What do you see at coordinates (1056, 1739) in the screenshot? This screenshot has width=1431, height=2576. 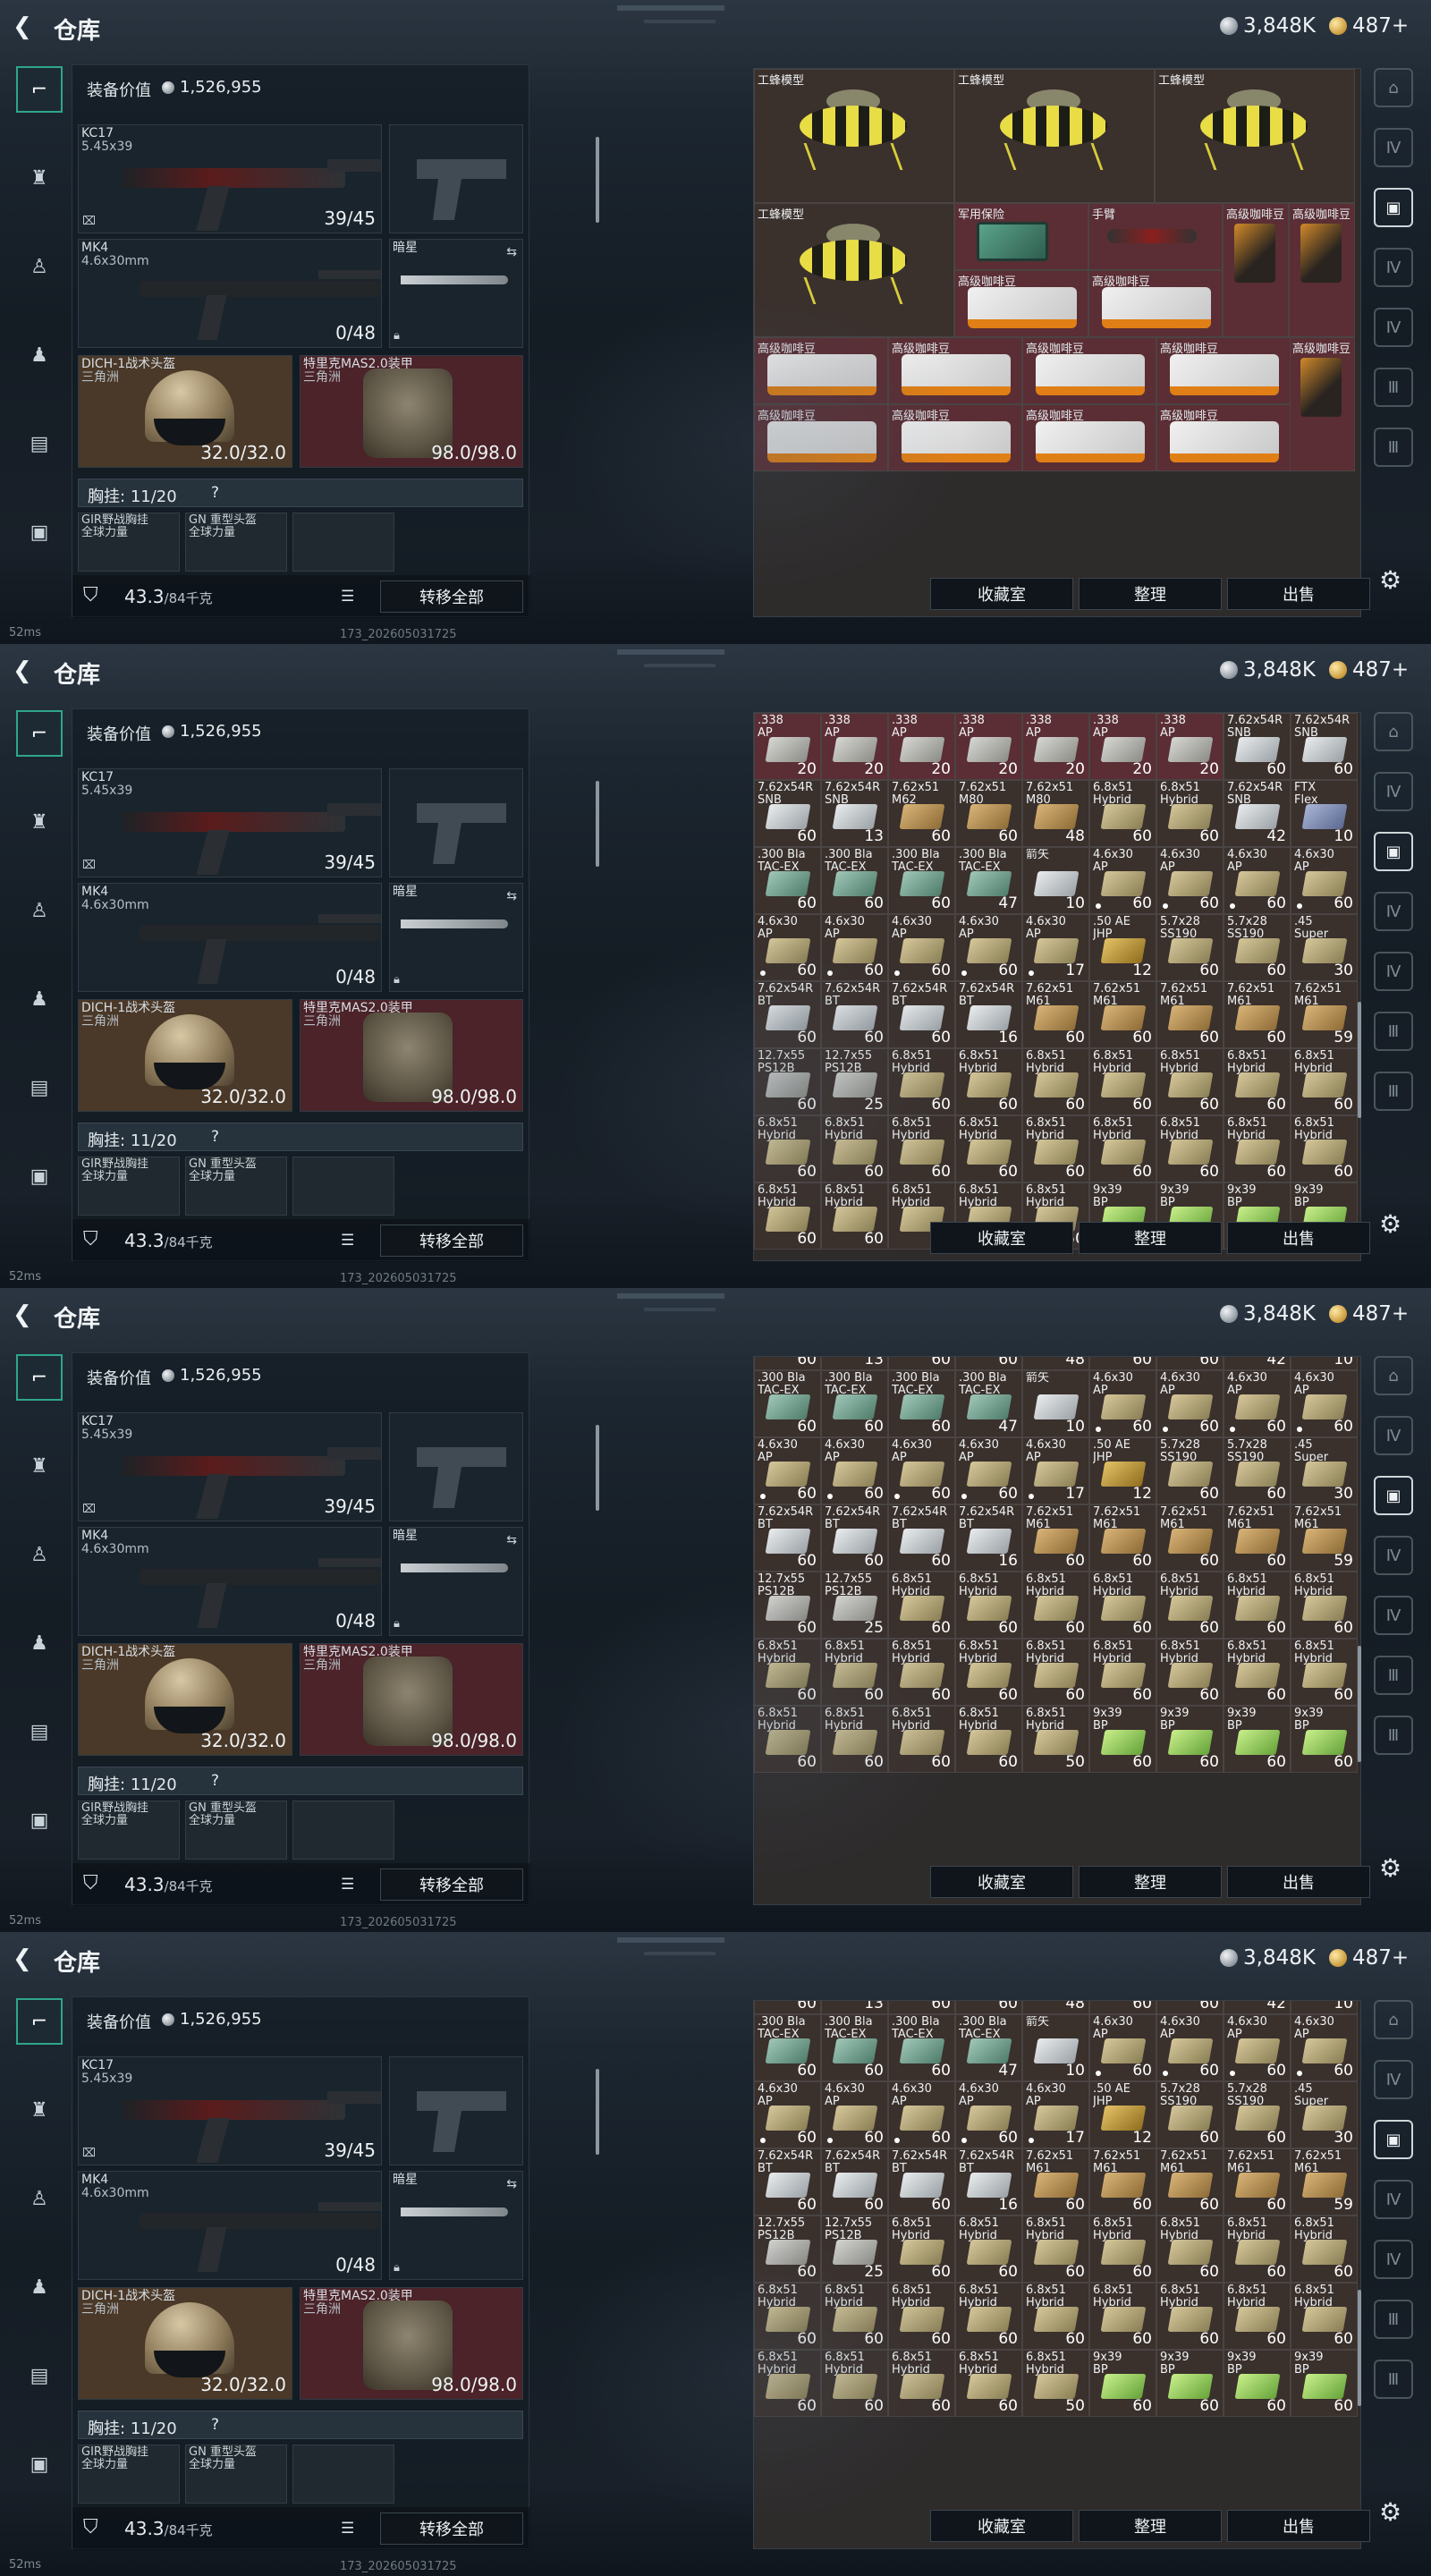 I see `ammo-item: 6.8x51 Hybrid 50` at bounding box center [1056, 1739].